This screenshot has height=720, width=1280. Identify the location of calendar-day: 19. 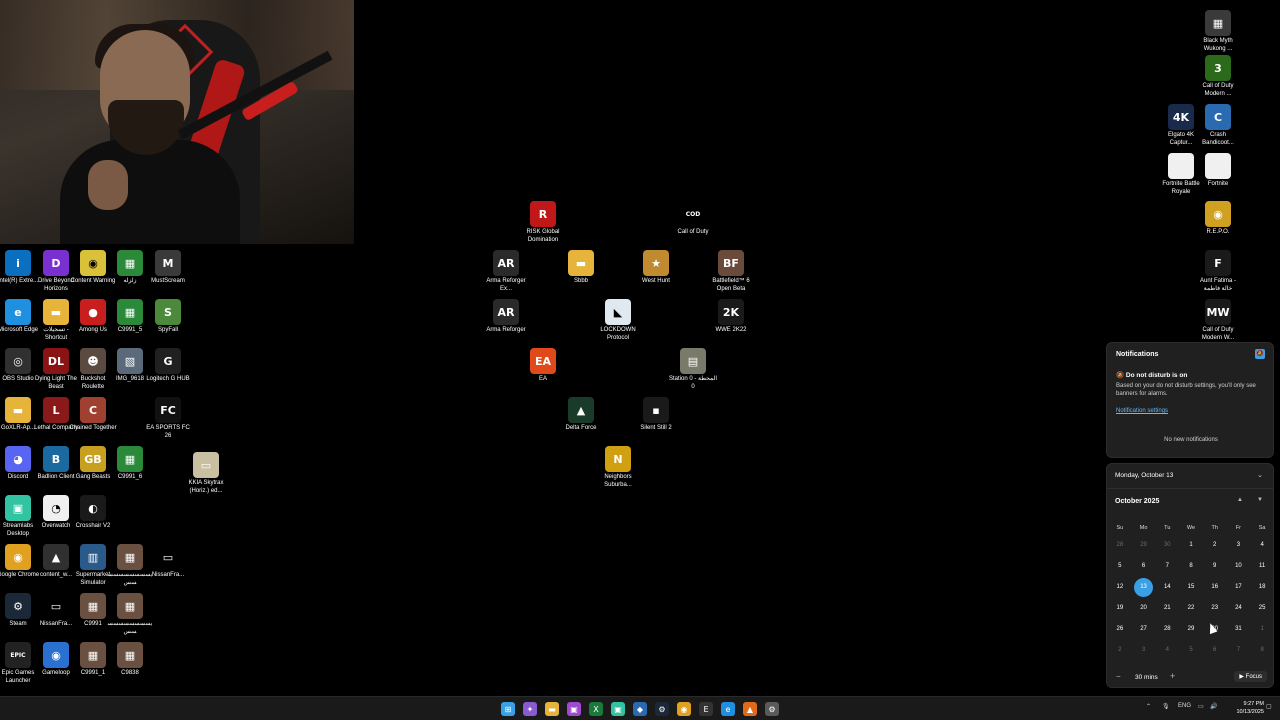
(1120, 608).